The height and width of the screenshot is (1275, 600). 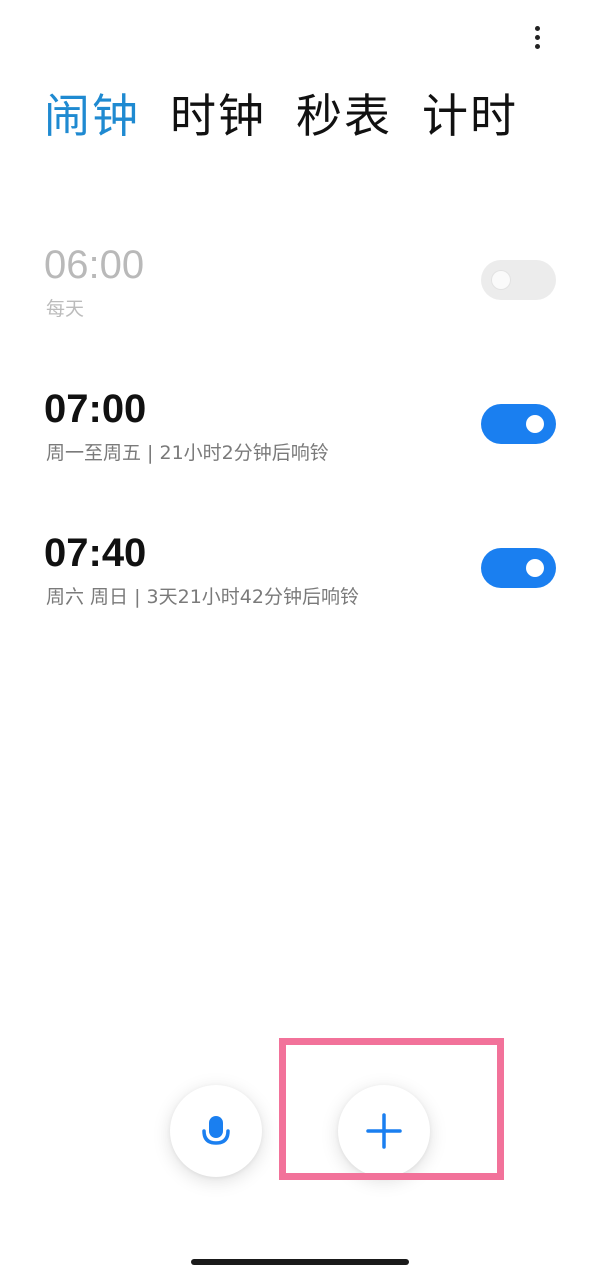 I want to click on tab-alarm: 闹钟, so click(x=92, y=116).